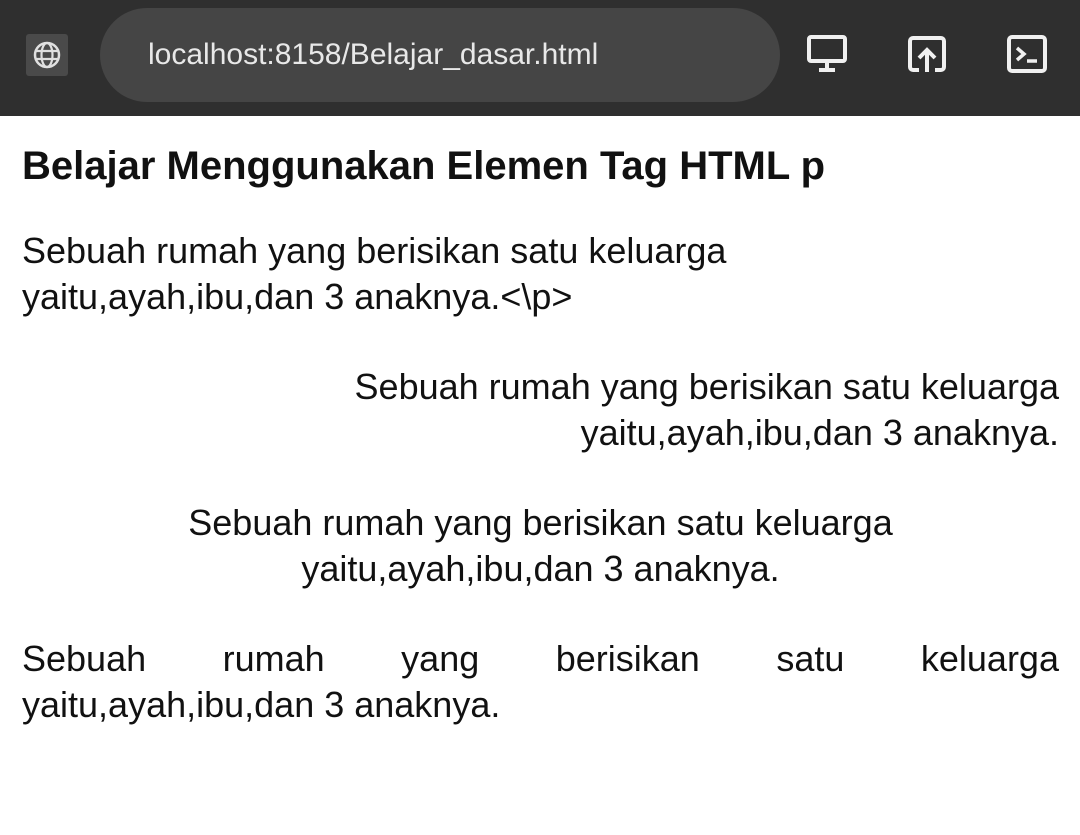  What do you see at coordinates (440, 658) in the screenshot?
I see `word: yang` at bounding box center [440, 658].